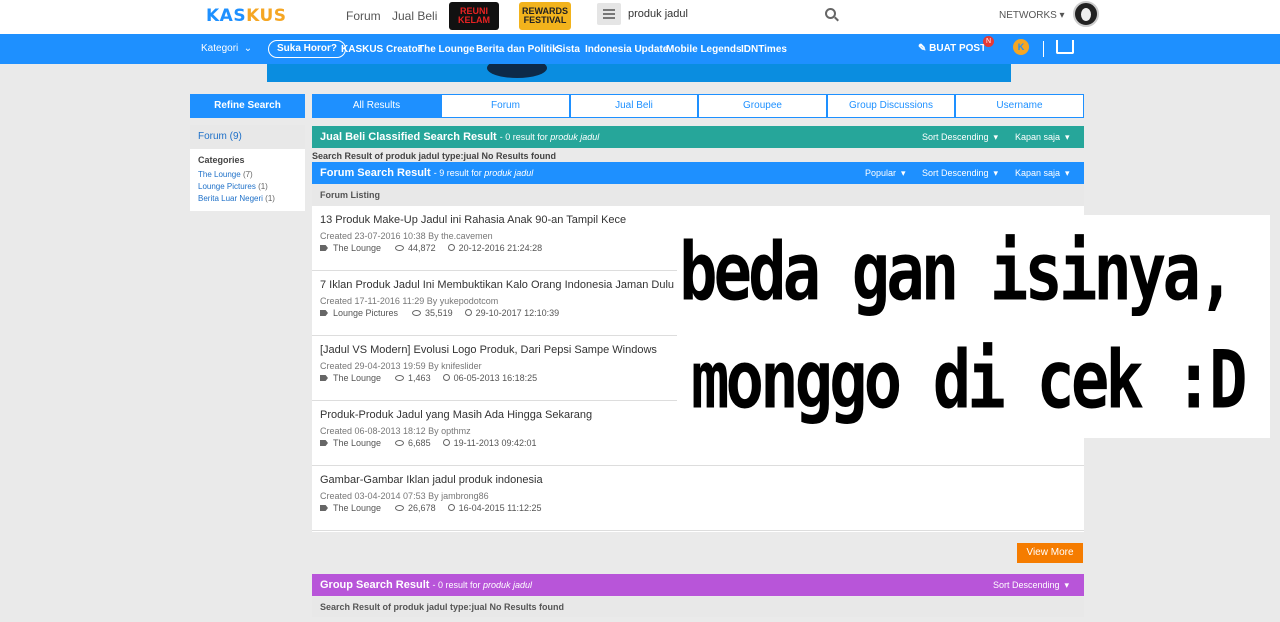  I want to click on tab-all-results: All Results, so click(376, 106).